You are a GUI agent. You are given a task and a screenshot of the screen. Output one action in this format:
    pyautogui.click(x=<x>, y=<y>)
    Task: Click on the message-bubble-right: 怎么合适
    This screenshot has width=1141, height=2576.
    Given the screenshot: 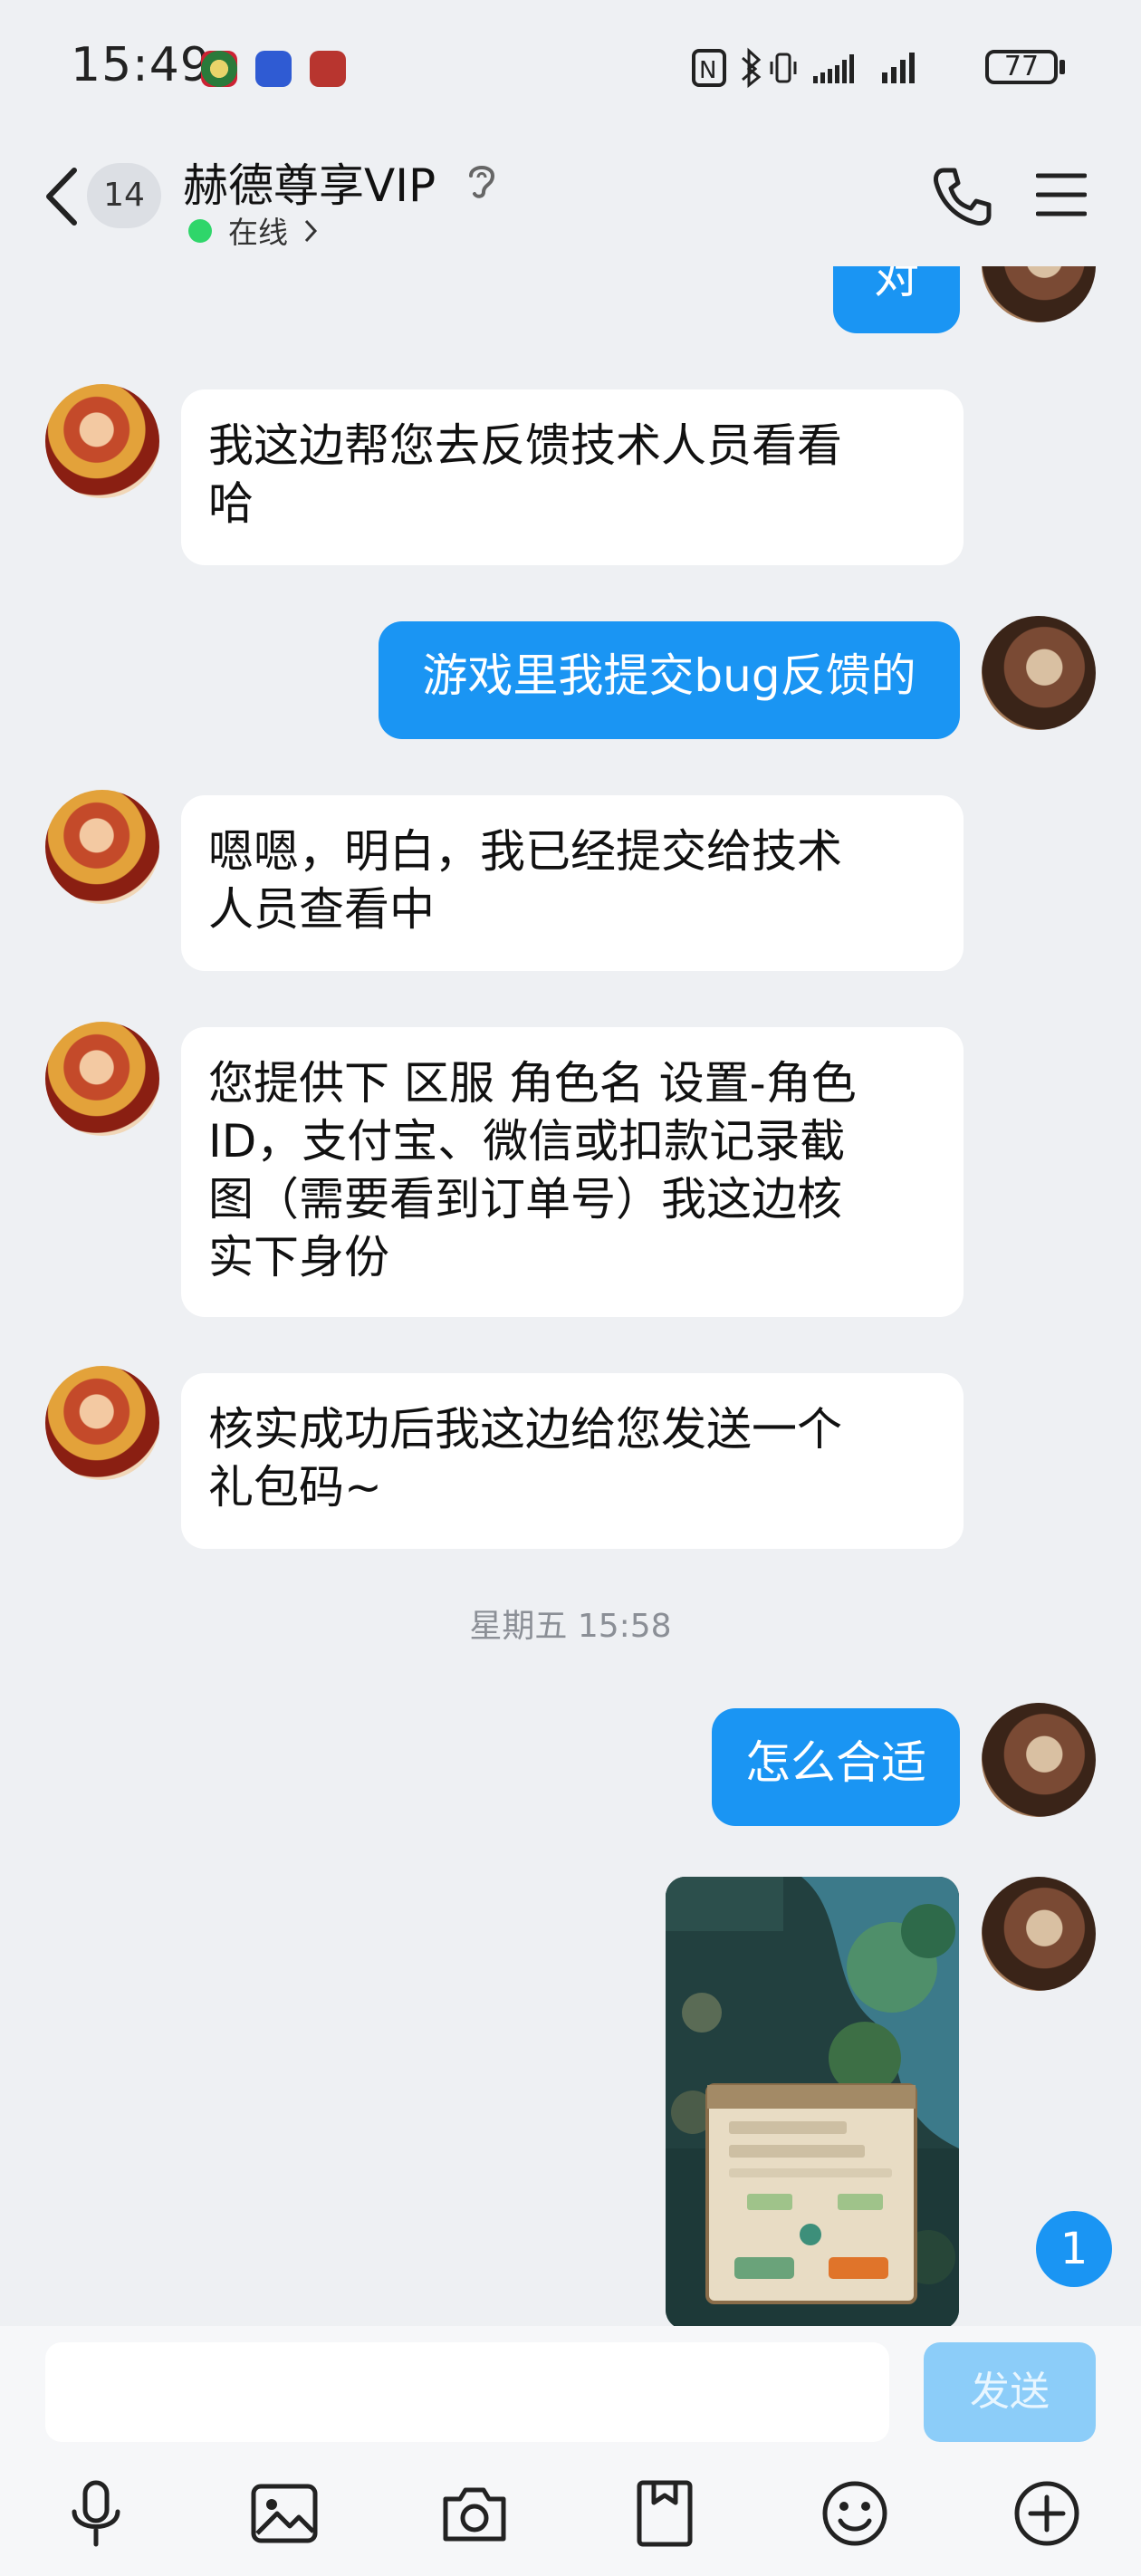 What is the action you would take?
    pyautogui.click(x=836, y=1767)
    